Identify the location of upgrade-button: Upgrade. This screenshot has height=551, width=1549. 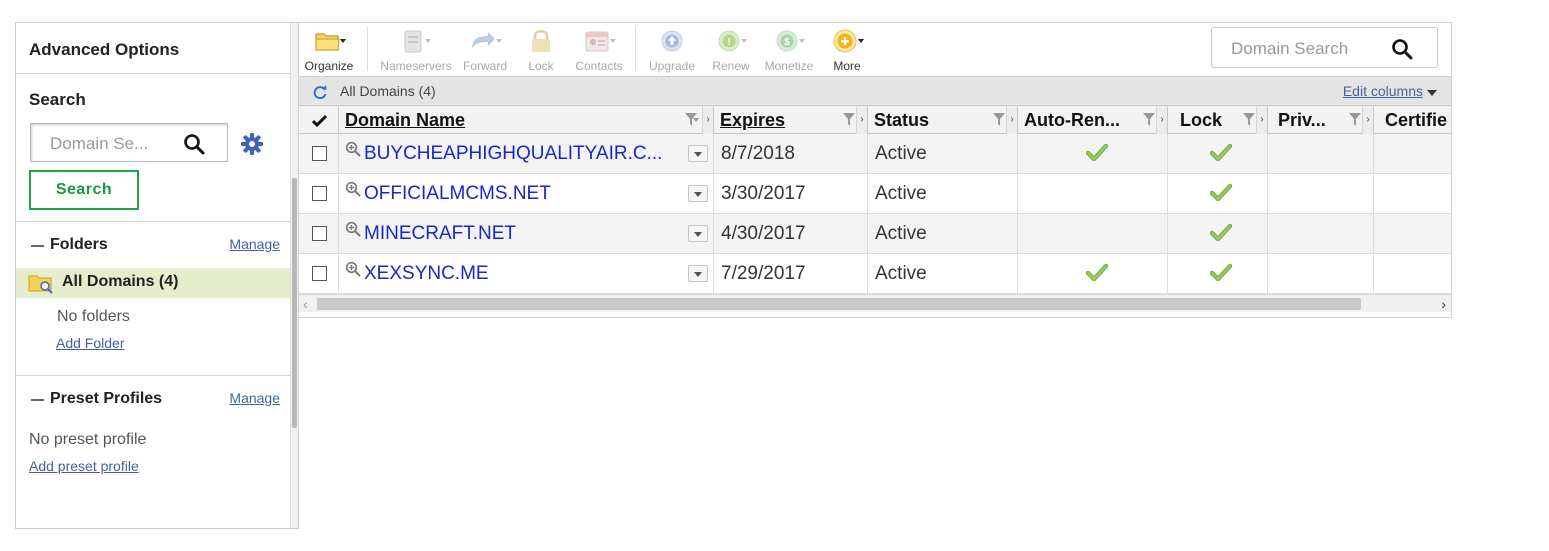
(672, 51).